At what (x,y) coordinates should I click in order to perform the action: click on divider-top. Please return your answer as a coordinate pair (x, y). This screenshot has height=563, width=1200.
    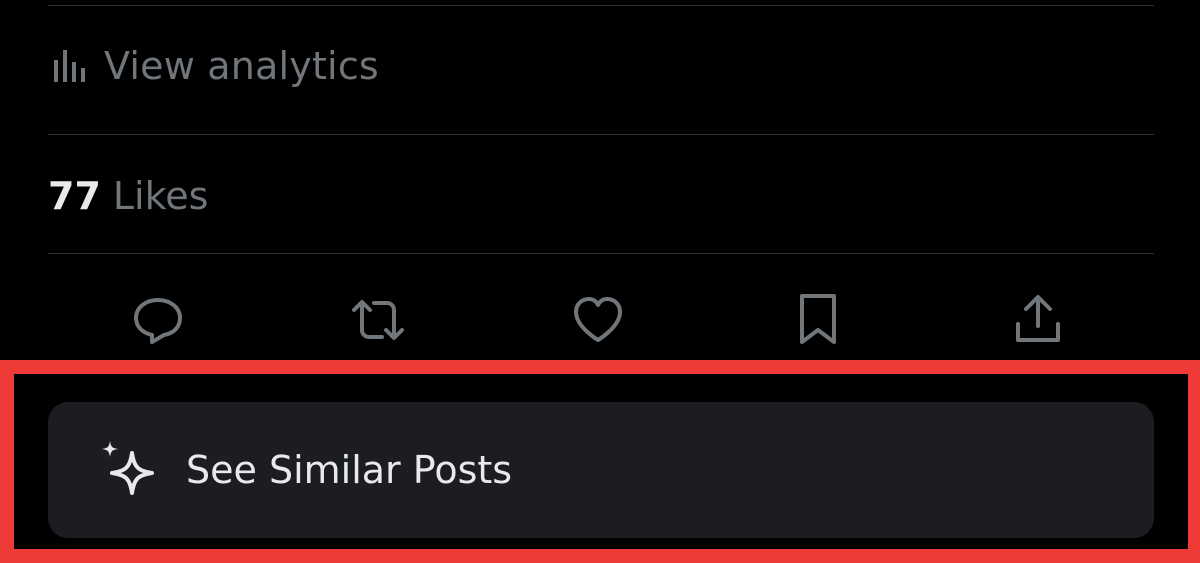
    Looking at the image, I should click on (601, 5).